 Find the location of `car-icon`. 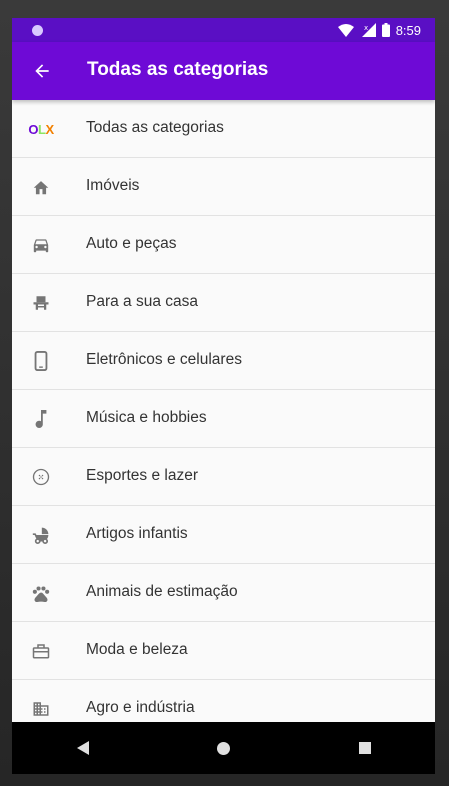

car-icon is located at coordinates (41, 245).